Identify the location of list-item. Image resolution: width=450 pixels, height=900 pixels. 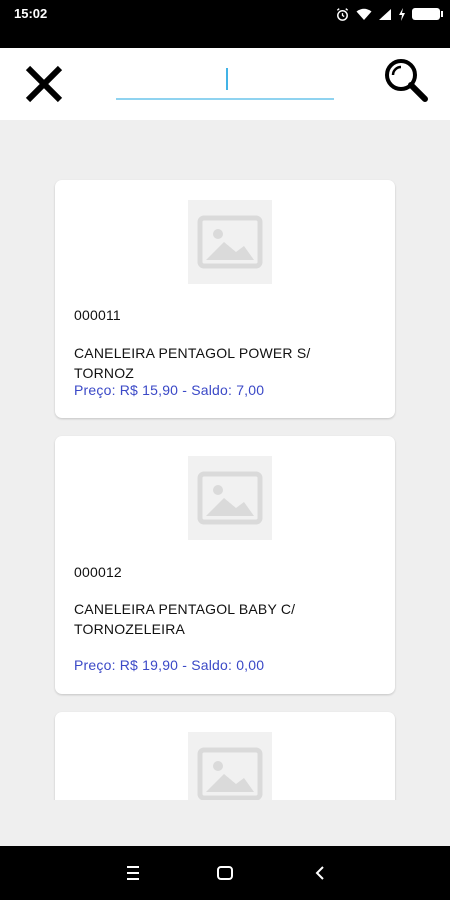
(225, 756).